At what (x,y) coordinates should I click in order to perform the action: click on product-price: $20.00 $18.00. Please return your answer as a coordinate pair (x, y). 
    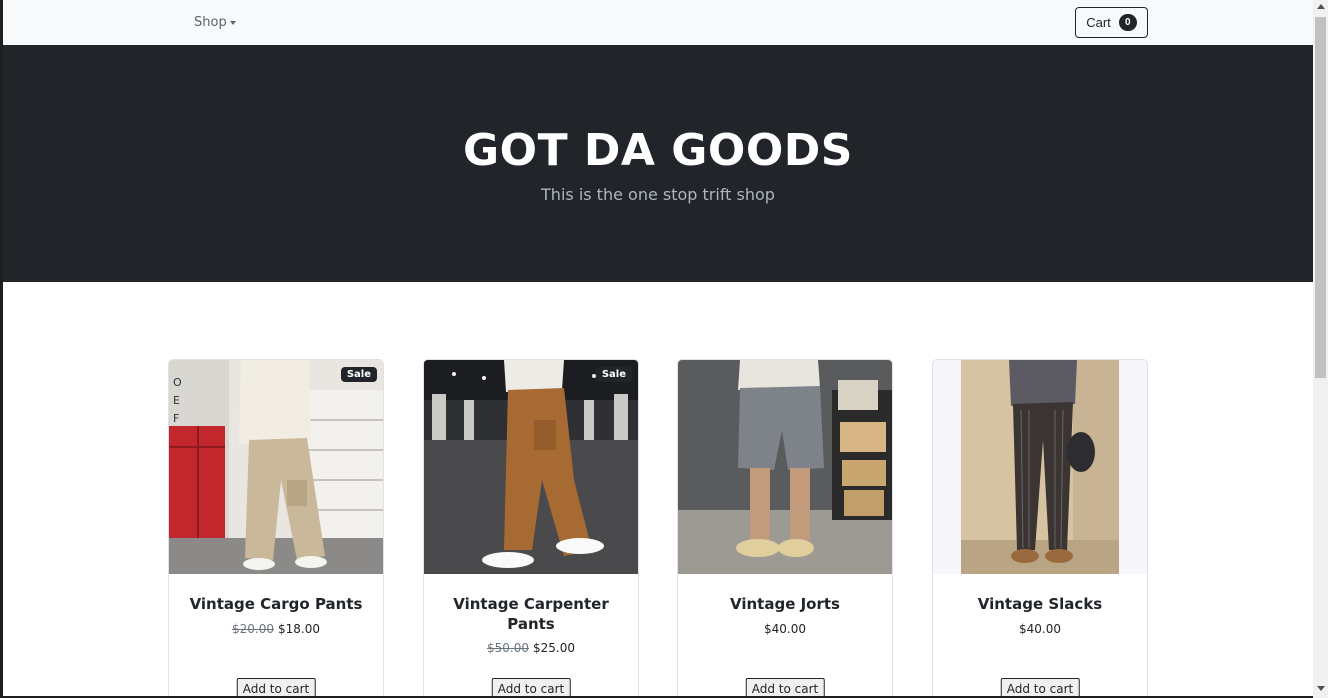
    Looking at the image, I should click on (276, 629).